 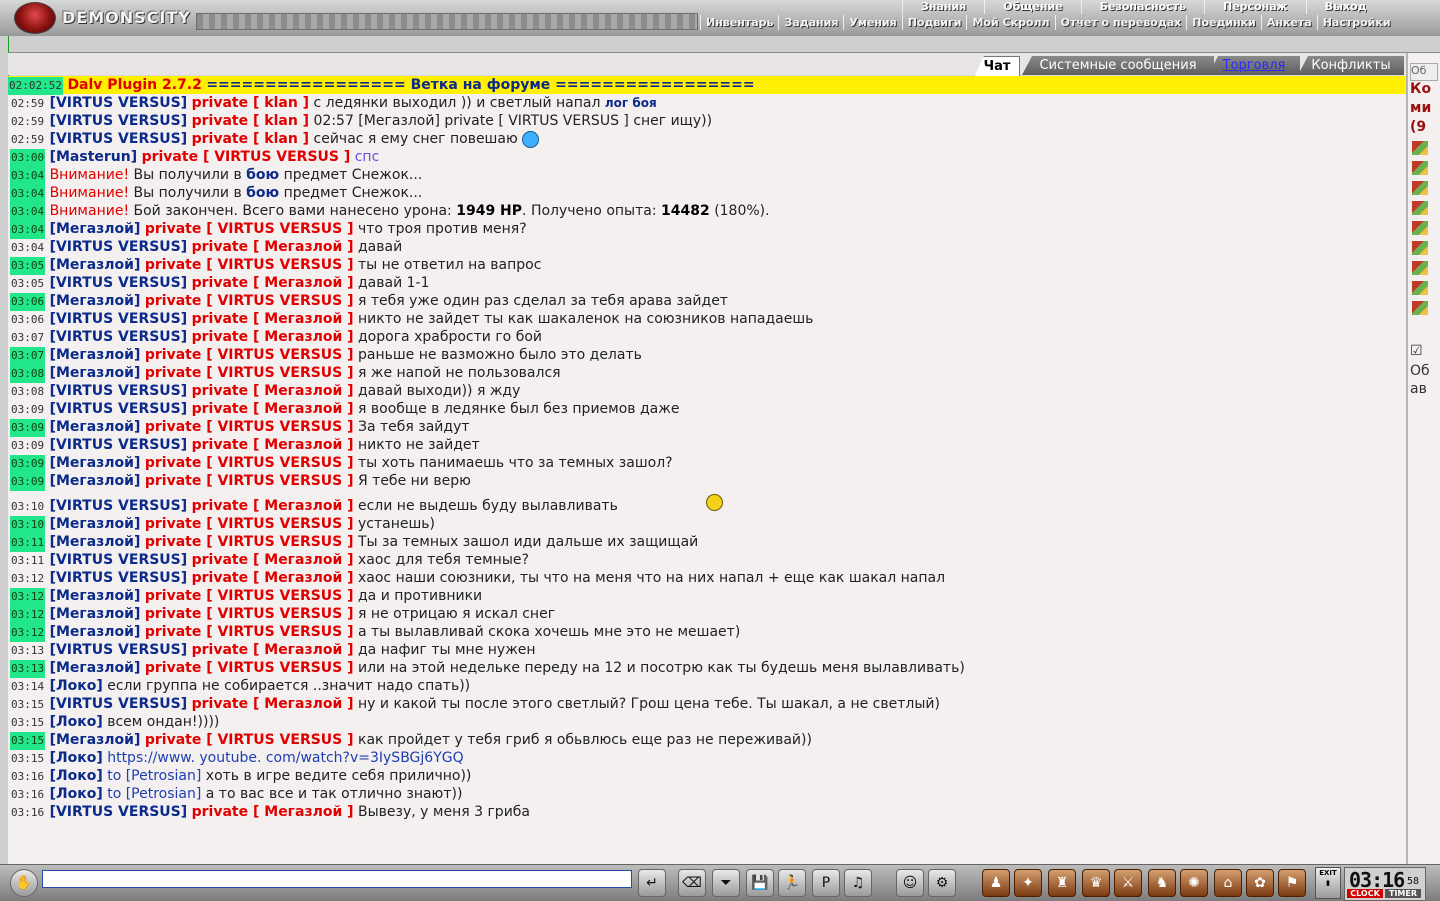 I want to click on menu-quests: Задания, so click(x=810, y=22).